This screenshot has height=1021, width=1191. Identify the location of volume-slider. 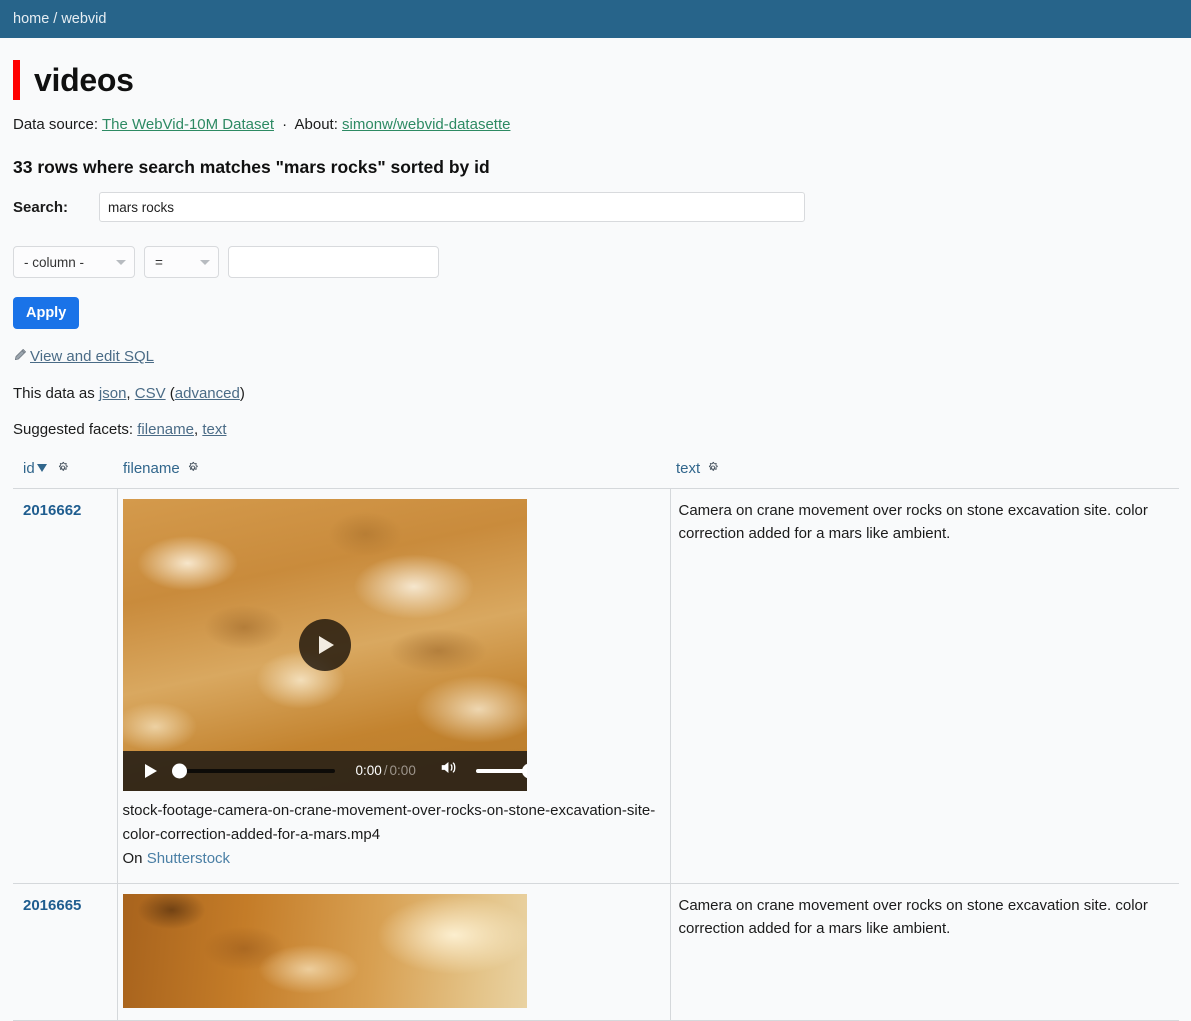
(501, 771).